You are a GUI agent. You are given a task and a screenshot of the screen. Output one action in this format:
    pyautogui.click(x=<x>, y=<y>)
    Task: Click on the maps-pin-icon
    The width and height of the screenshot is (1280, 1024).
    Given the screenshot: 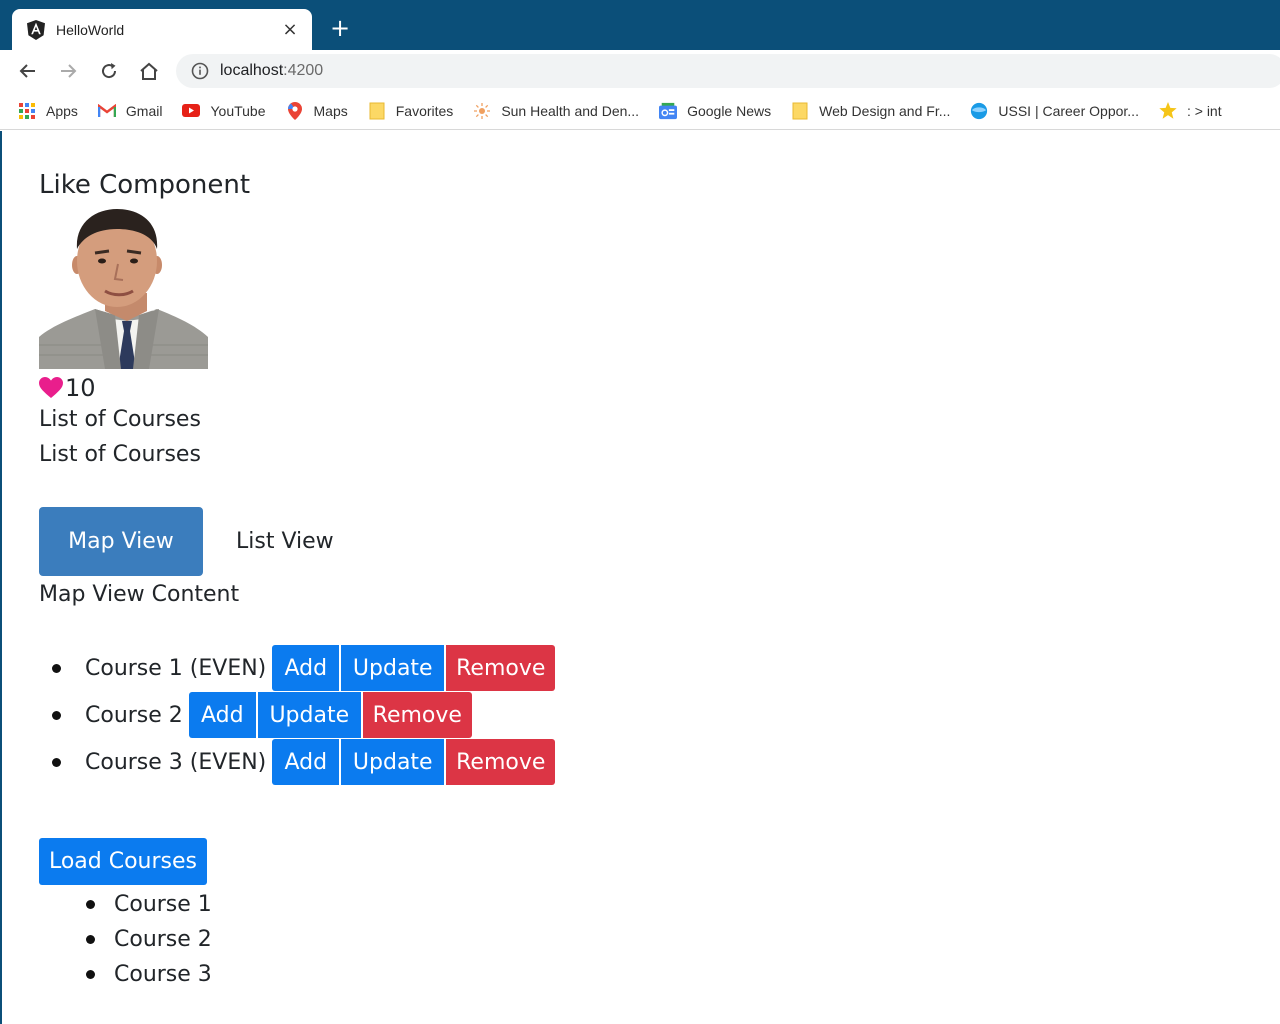 What is the action you would take?
    pyautogui.click(x=295, y=110)
    